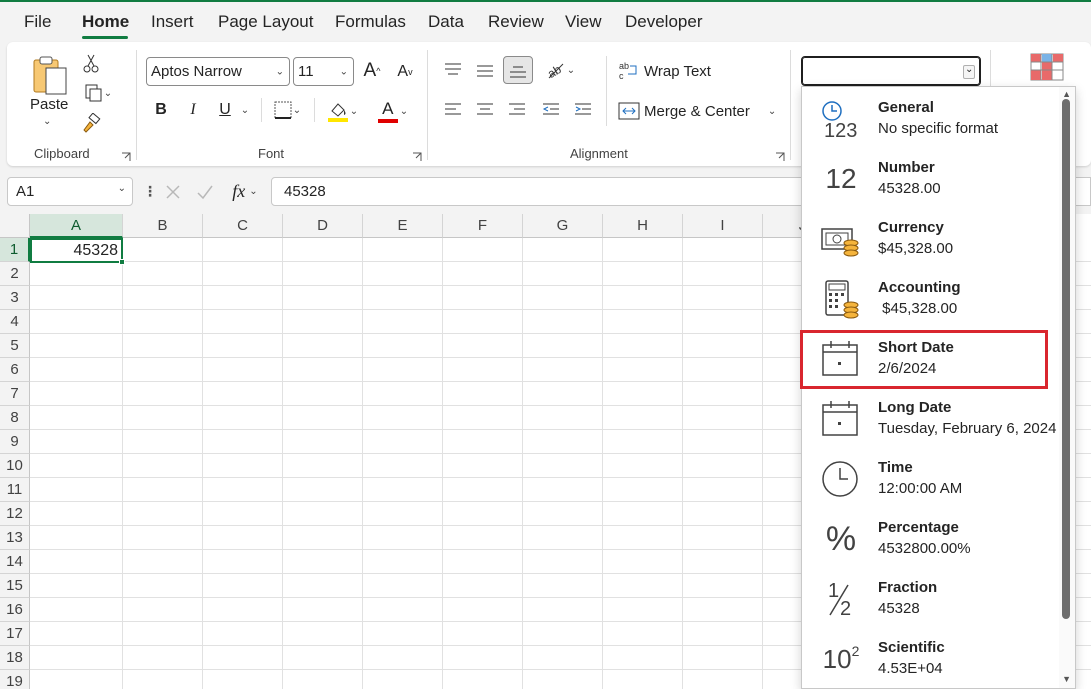  I want to click on merge-center-button: Merge & Center ⌄, so click(698, 111).